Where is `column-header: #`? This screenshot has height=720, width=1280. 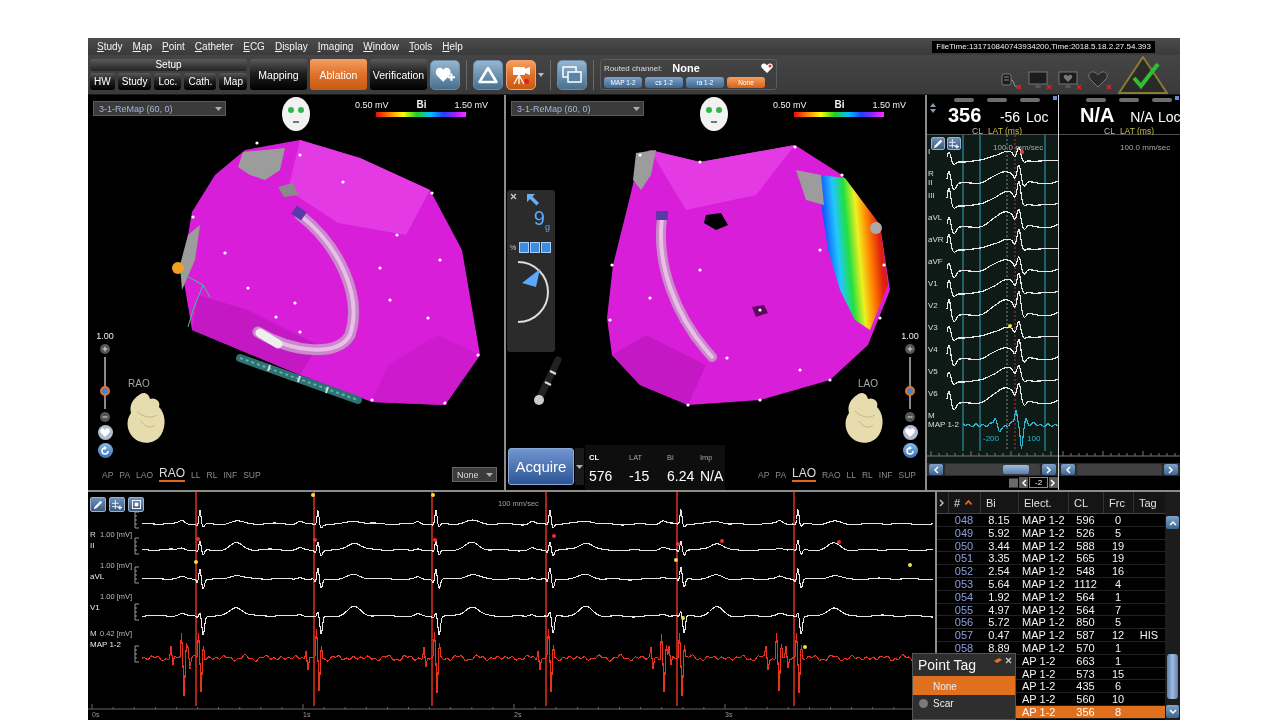
column-header: # is located at coordinates (964, 502).